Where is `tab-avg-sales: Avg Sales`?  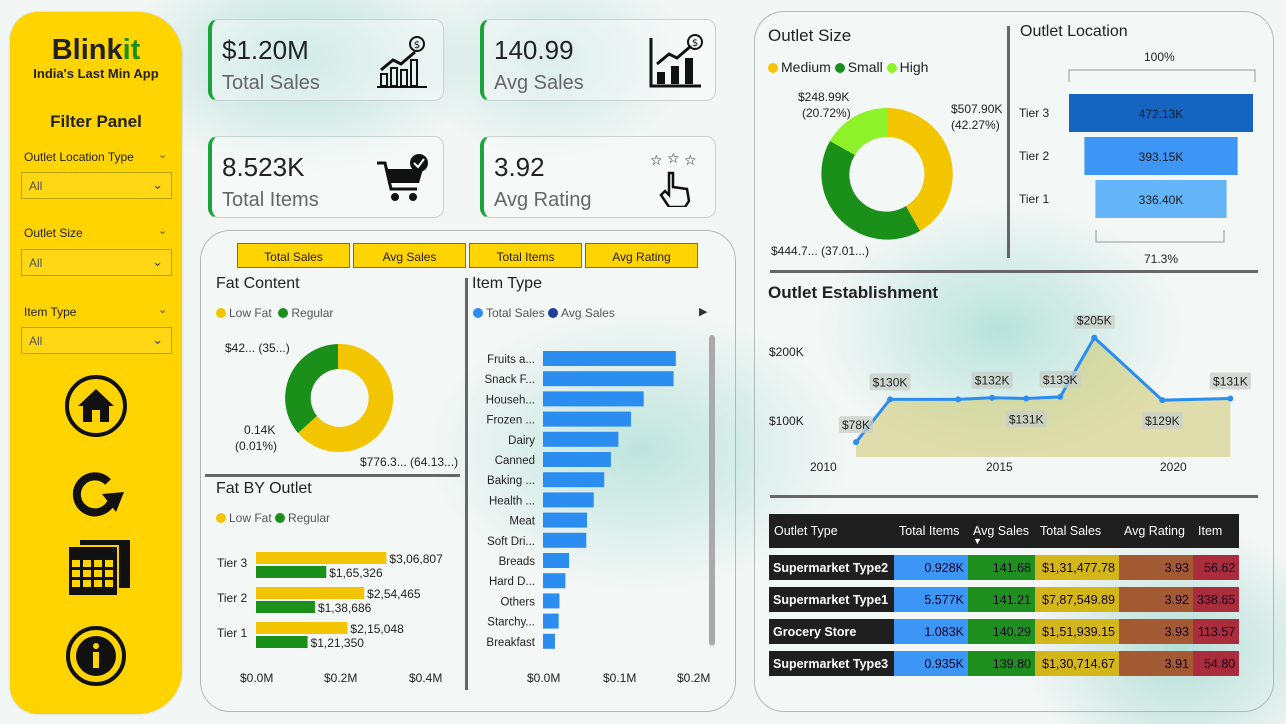 tab-avg-sales: Avg Sales is located at coordinates (409, 255).